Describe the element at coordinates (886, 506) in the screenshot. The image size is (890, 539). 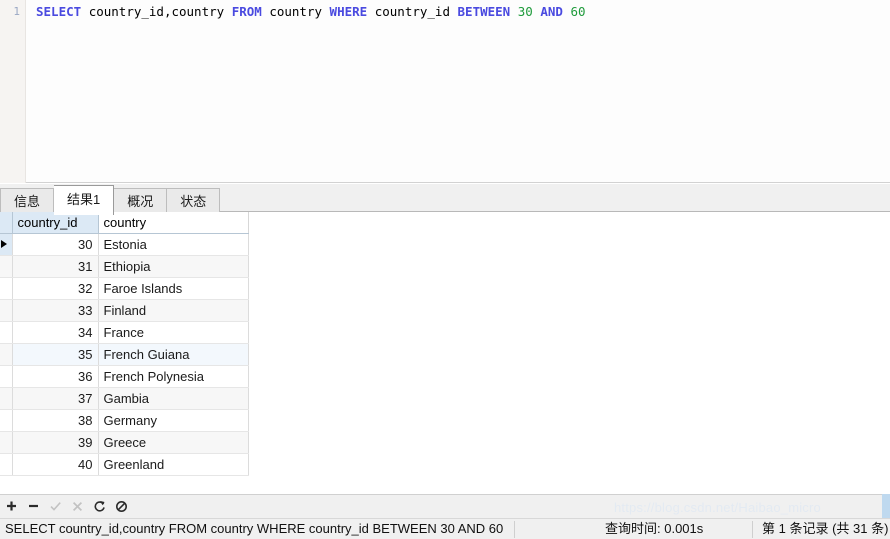
I see `vertical-scrollbar` at that location.